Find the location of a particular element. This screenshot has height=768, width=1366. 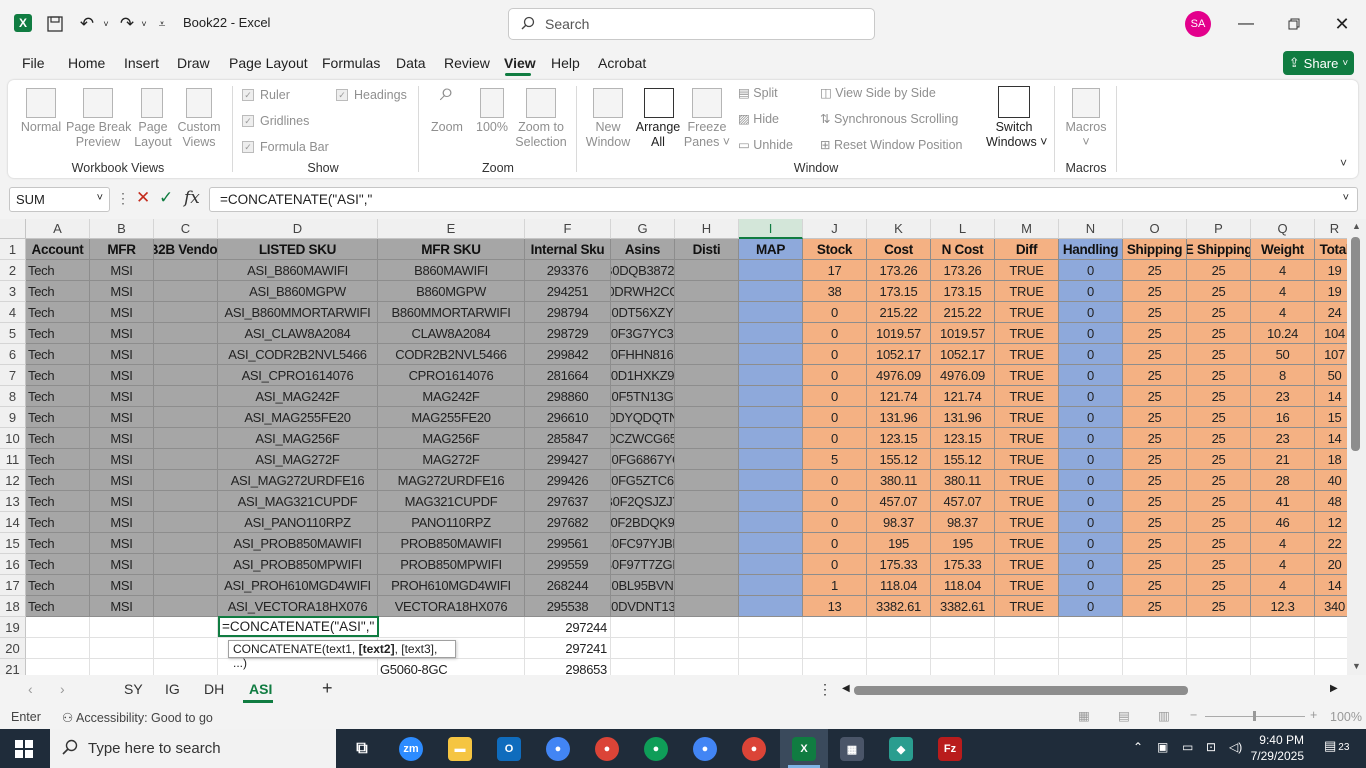

row-header: 2 is located at coordinates (13, 270).